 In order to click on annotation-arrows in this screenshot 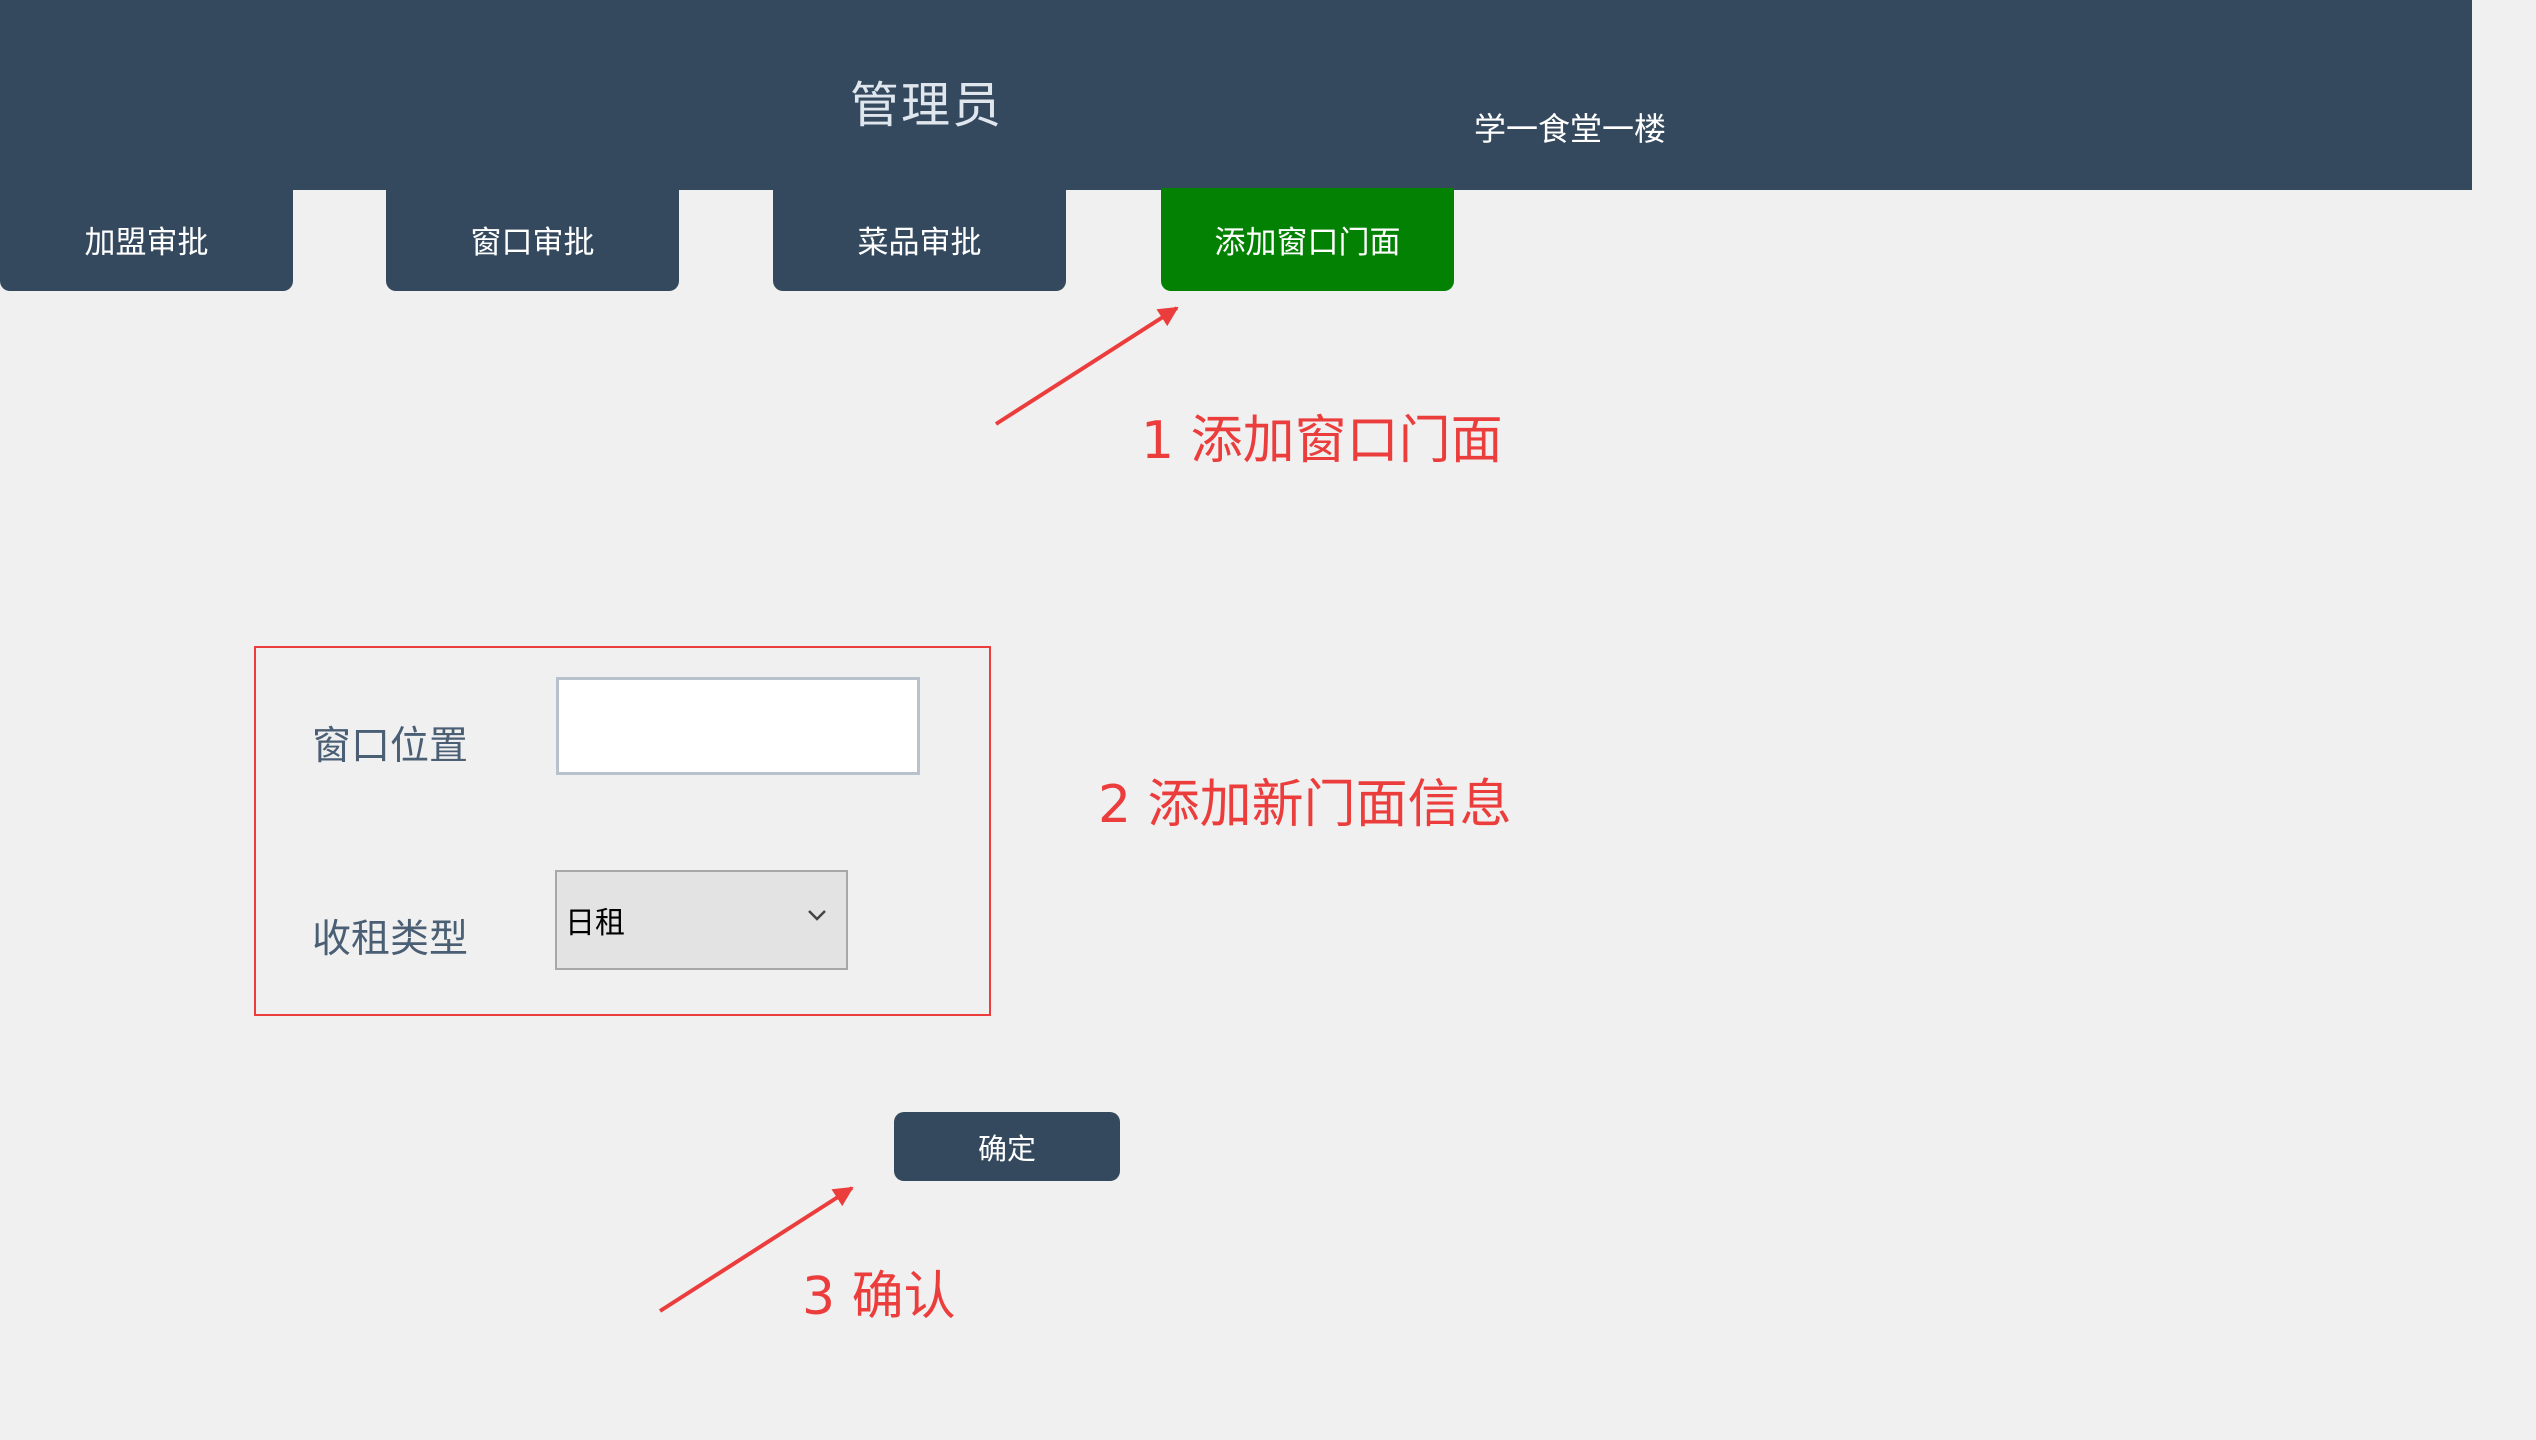, I will do `click(918, 809)`.